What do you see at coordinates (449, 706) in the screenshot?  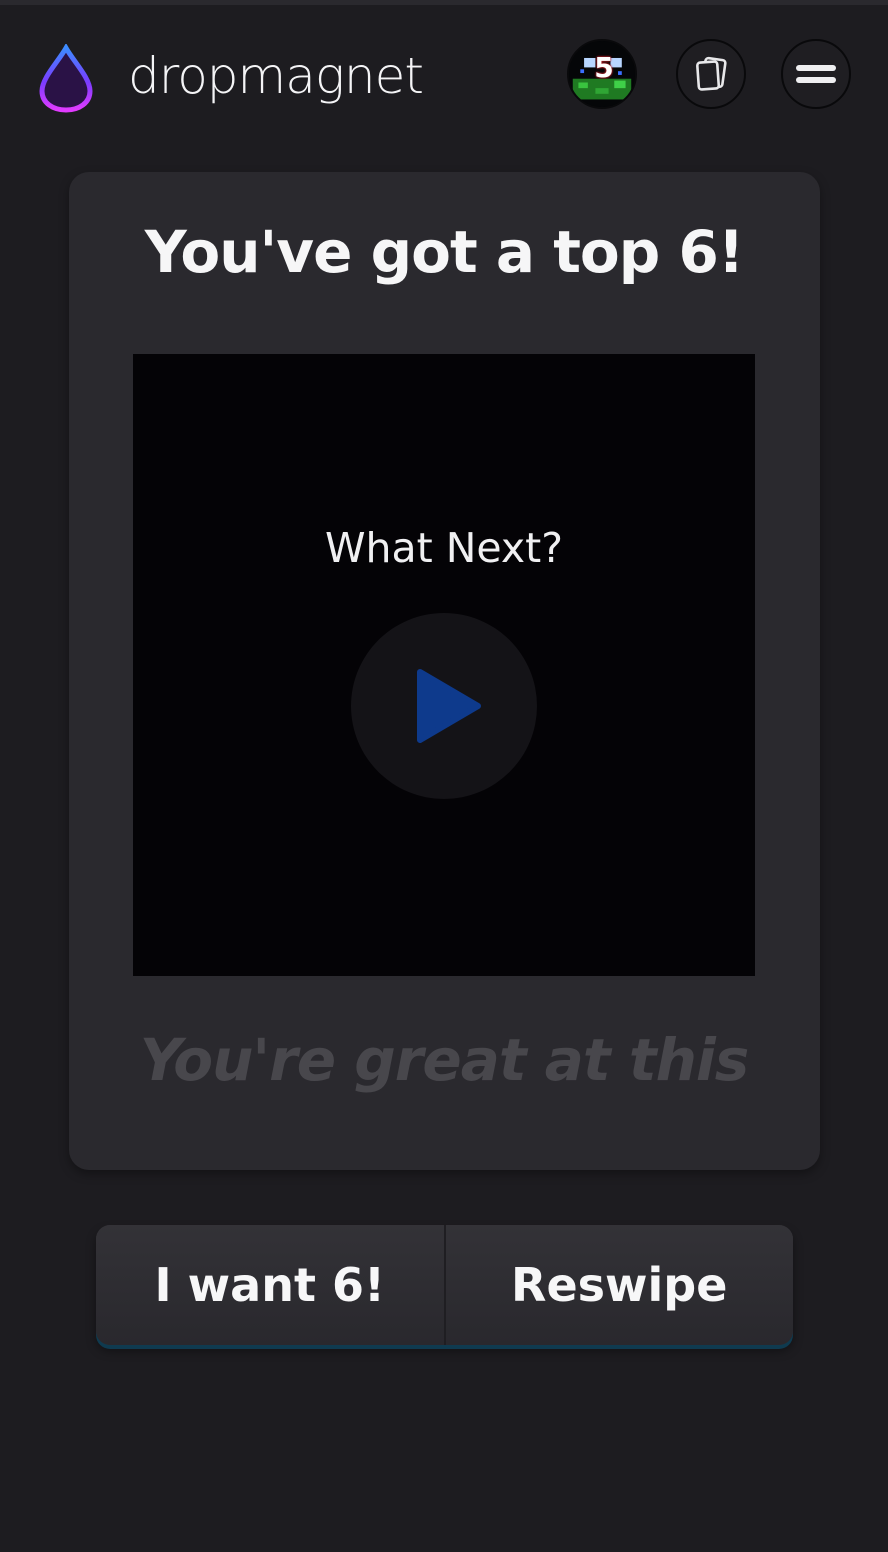 I see `play-icon` at bounding box center [449, 706].